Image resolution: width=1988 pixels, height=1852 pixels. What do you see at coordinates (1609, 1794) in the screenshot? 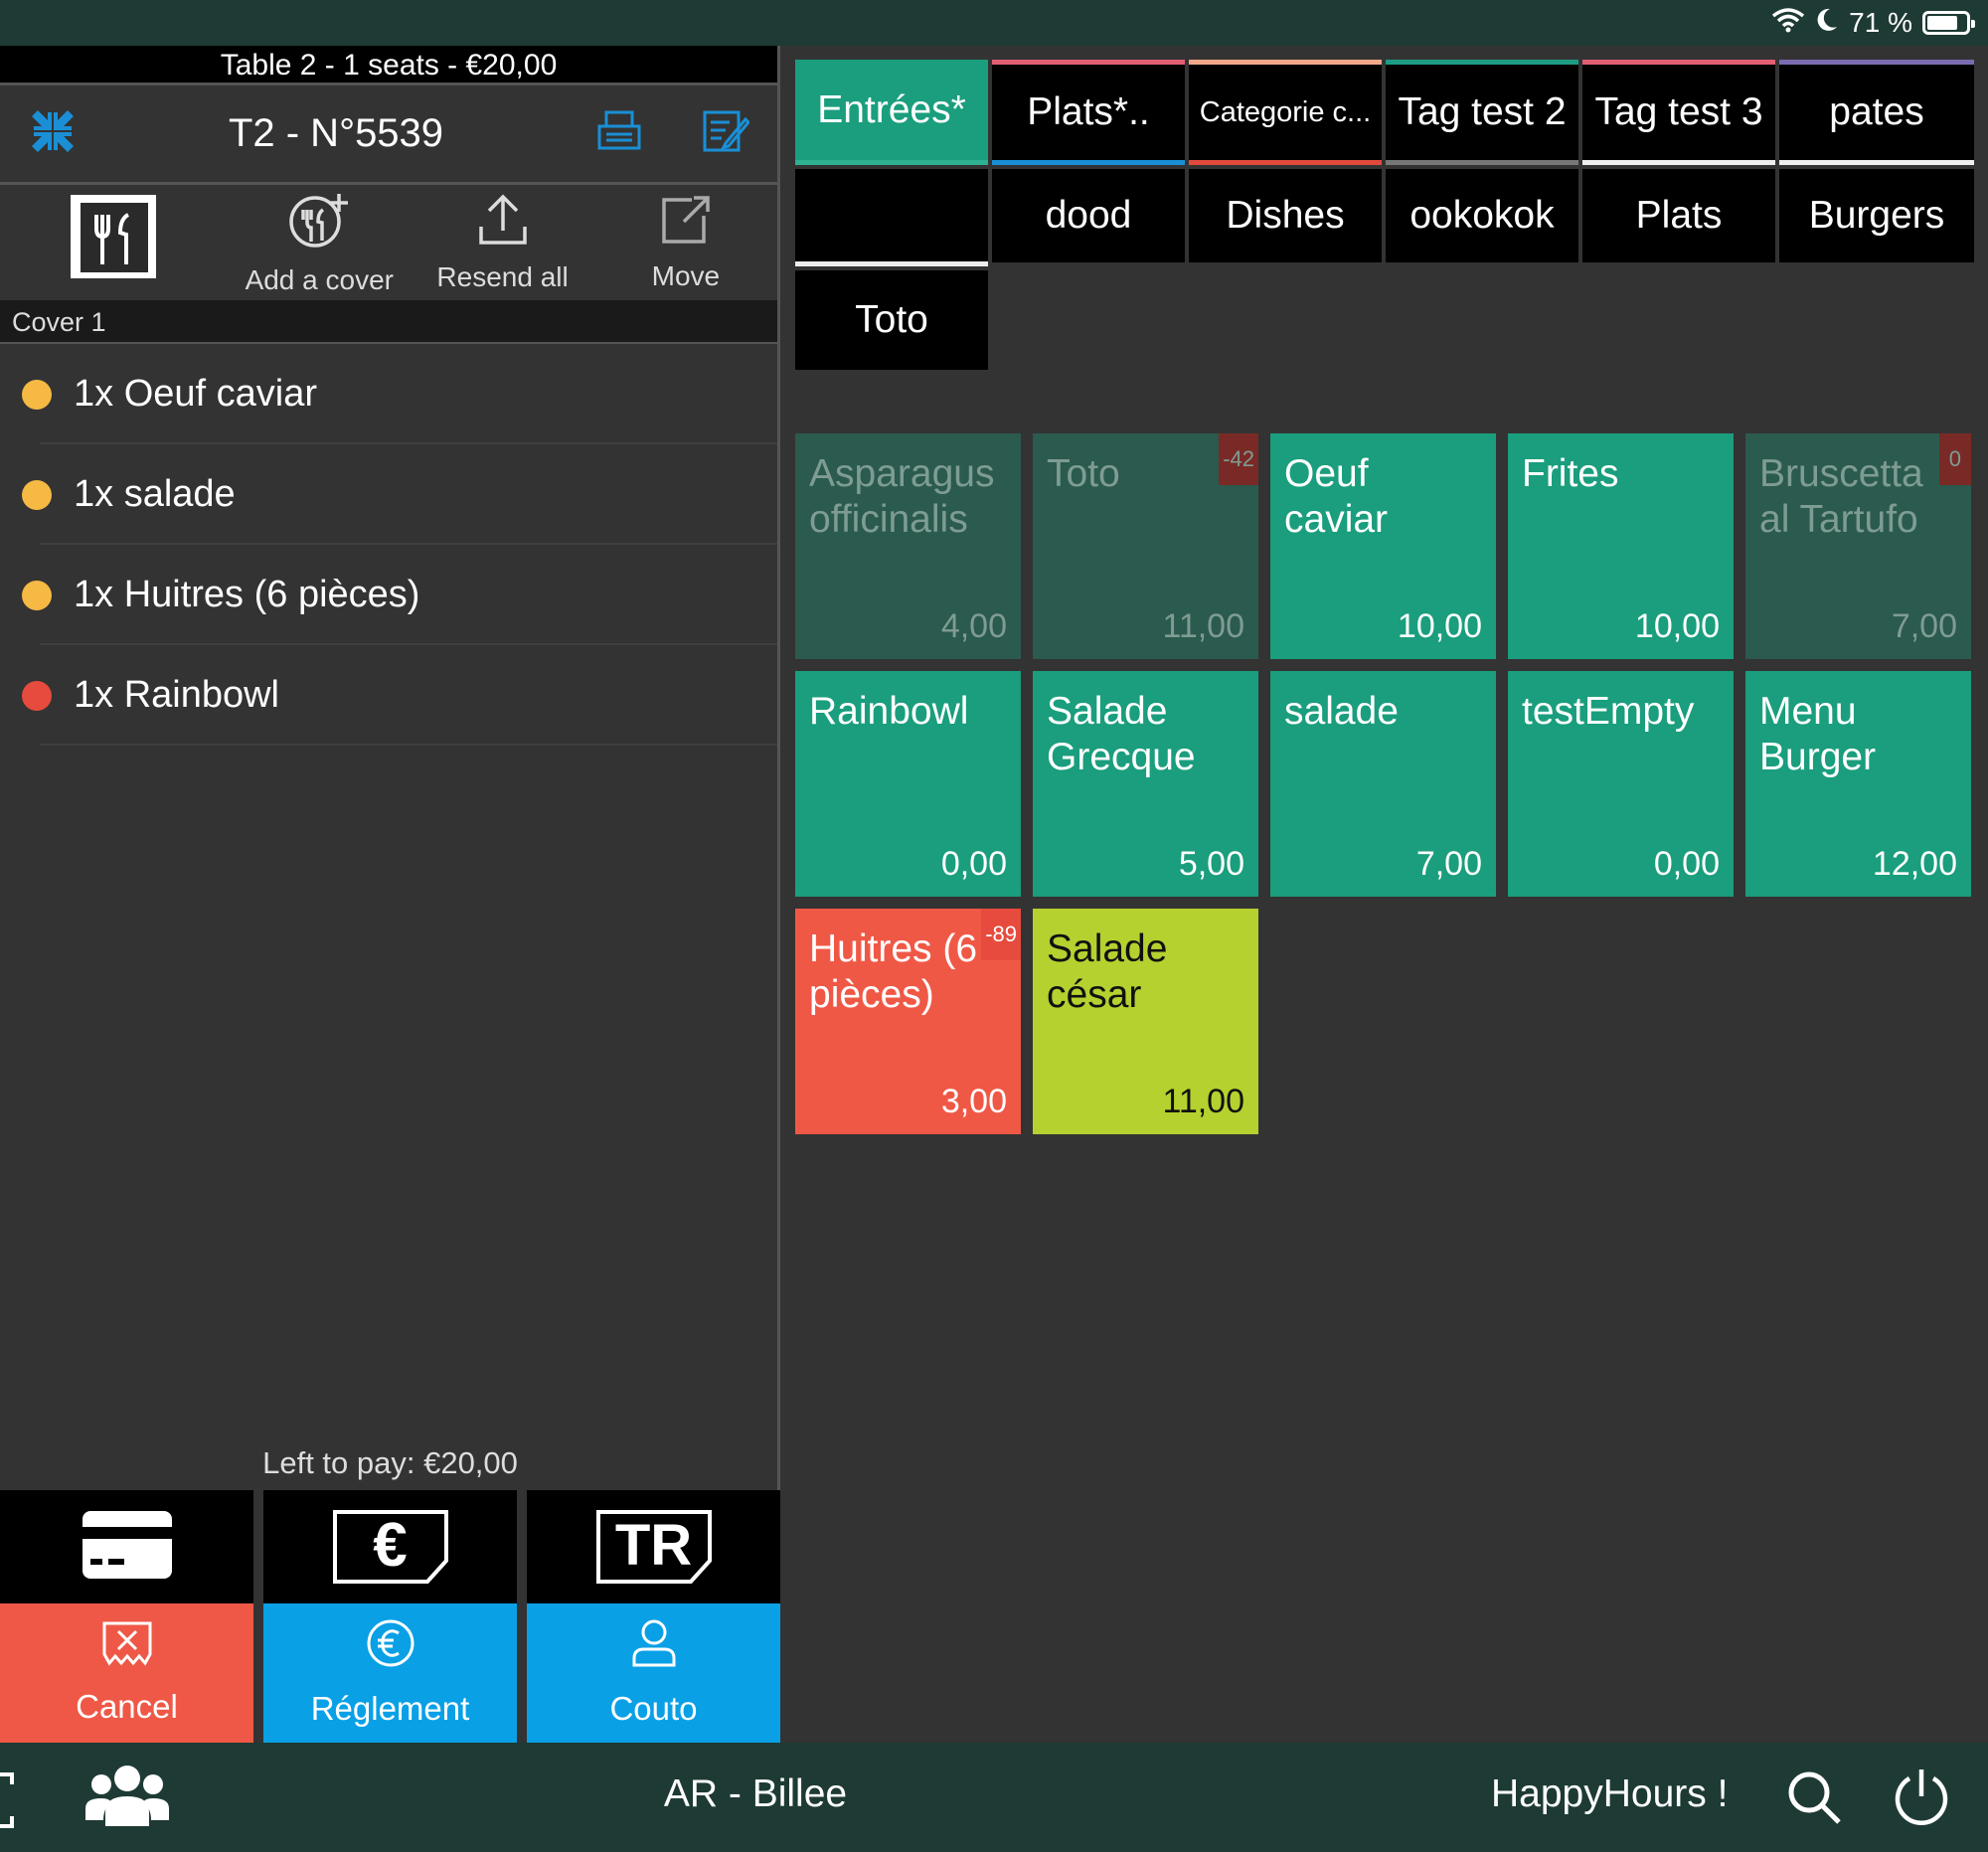
I see `happy-hours-label: HappyHours !` at bounding box center [1609, 1794].